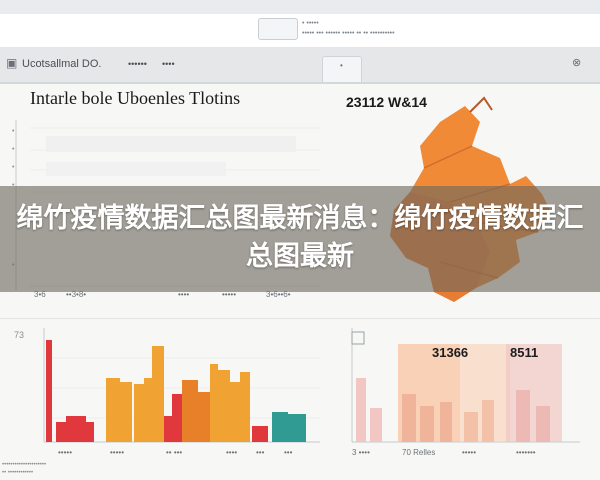  I want to click on bar-r8, so click(523, 416).